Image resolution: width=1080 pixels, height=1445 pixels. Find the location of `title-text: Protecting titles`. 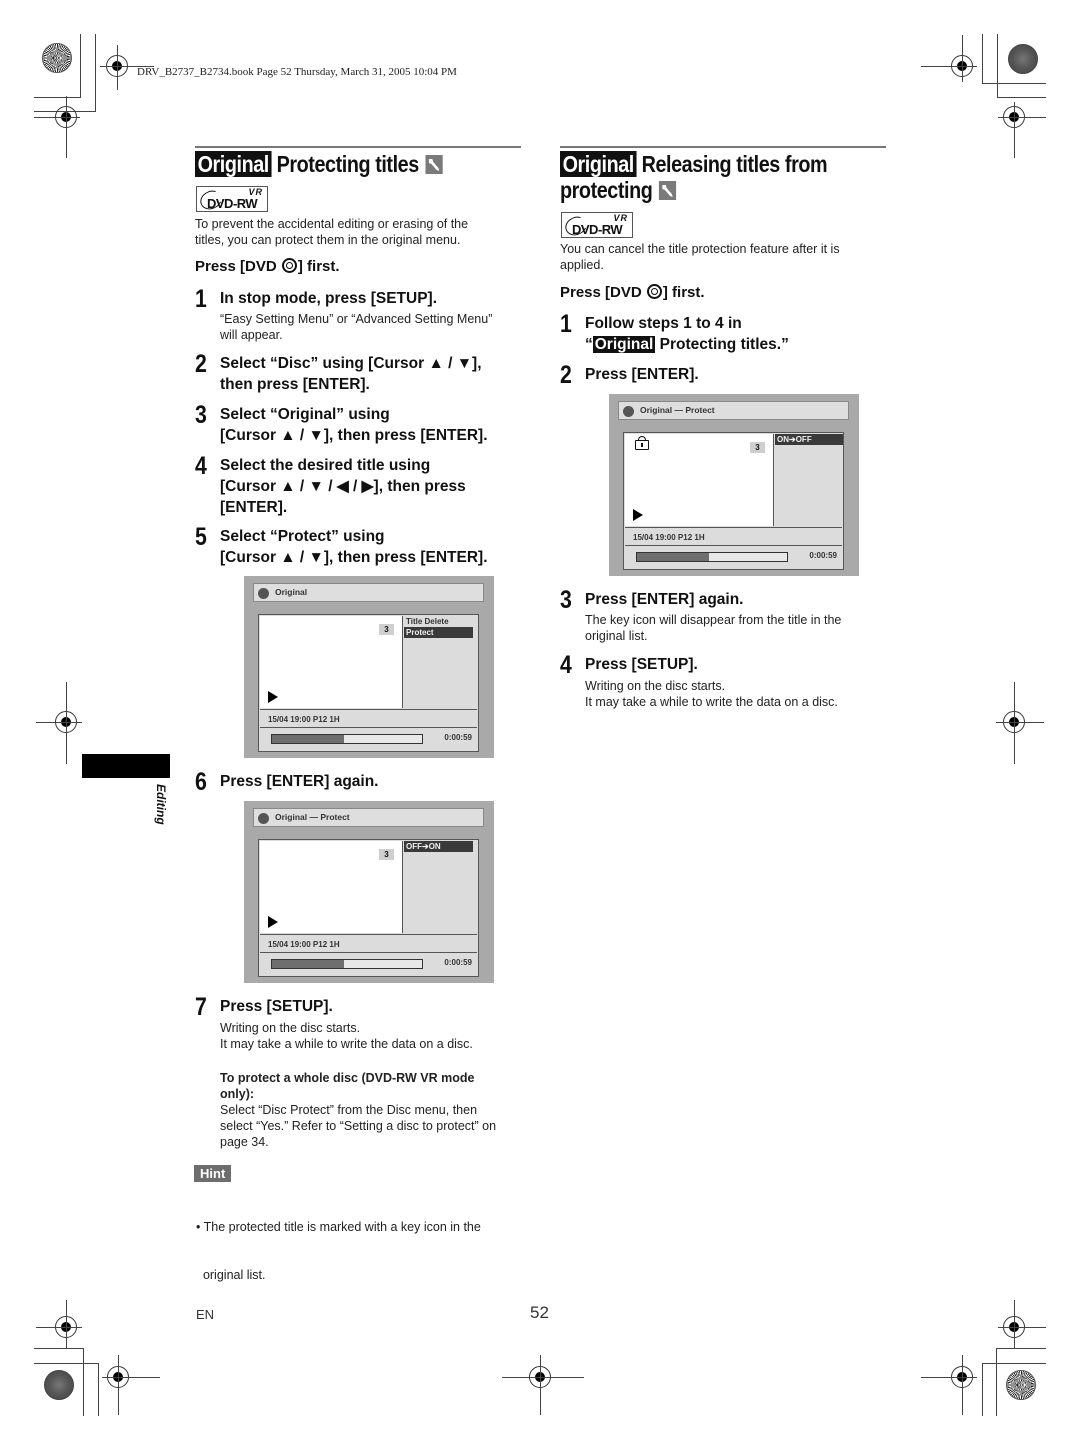

title-text: Protecting titles is located at coordinates (348, 164).